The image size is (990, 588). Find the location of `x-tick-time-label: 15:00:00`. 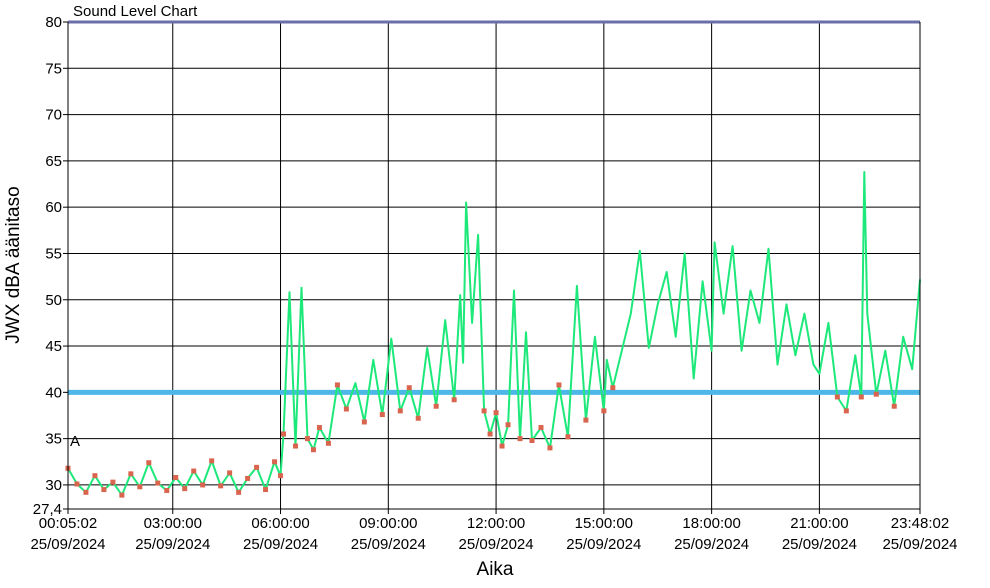

x-tick-time-label: 15:00:00 is located at coordinates (604, 523).